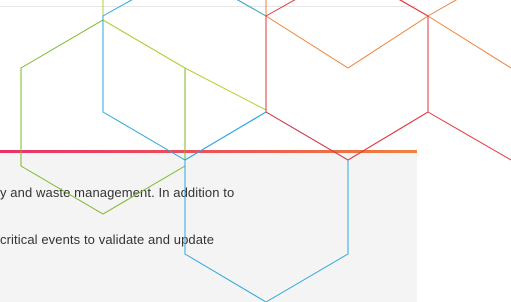 The image size is (511, 302). I want to click on hexagon-lime-icon, so click(184, 55).